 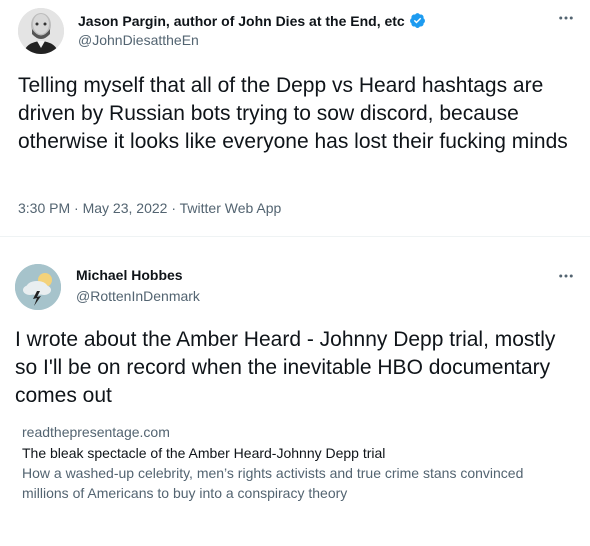 What do you see at coordinates (417, 20) in the screenshot?
I see `verified-badge-icon` at bounding box center [417, 20].